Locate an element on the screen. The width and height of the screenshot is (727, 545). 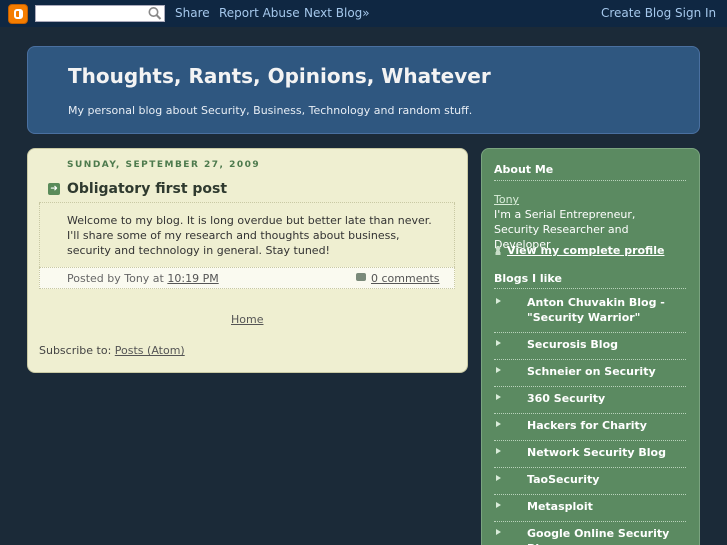
comments-link: 0 comments is located at coordinates (405, 278).